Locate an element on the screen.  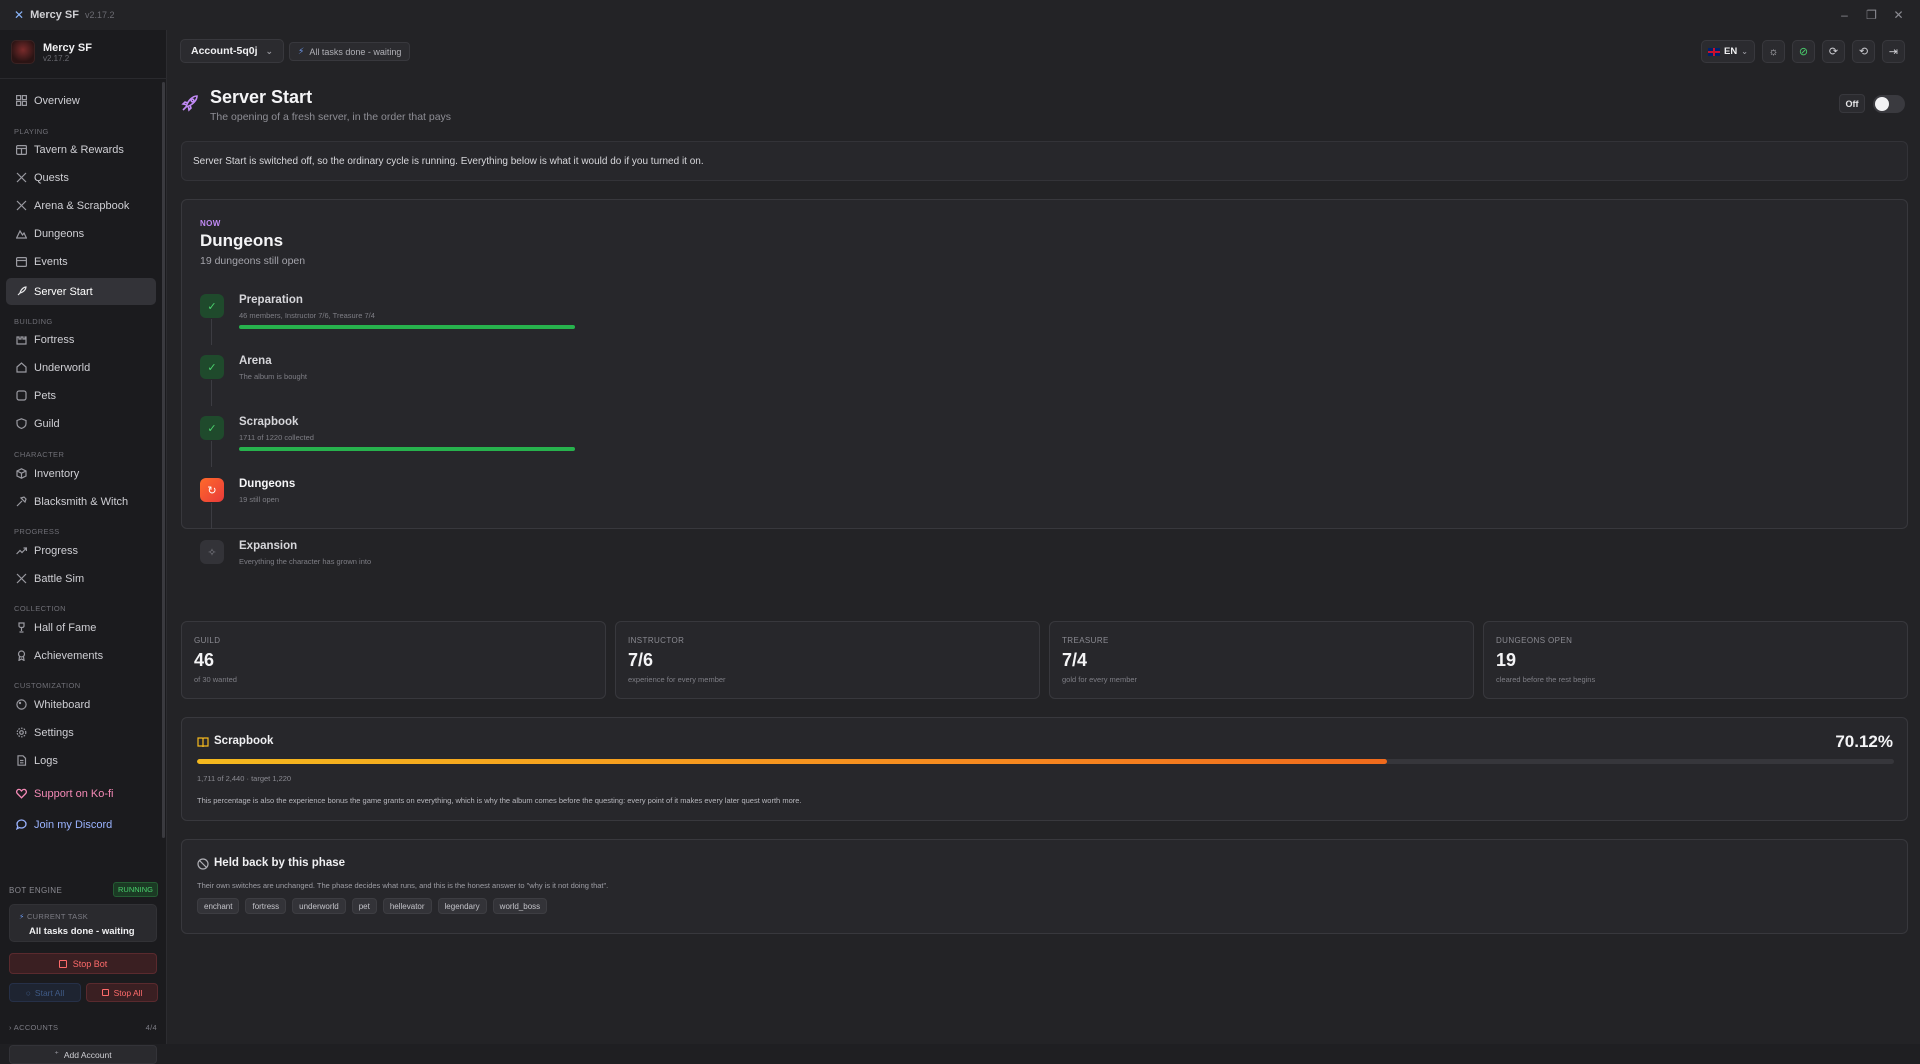
bot-engine-label: BOT ENGINE is located at coordinates (36, 890).